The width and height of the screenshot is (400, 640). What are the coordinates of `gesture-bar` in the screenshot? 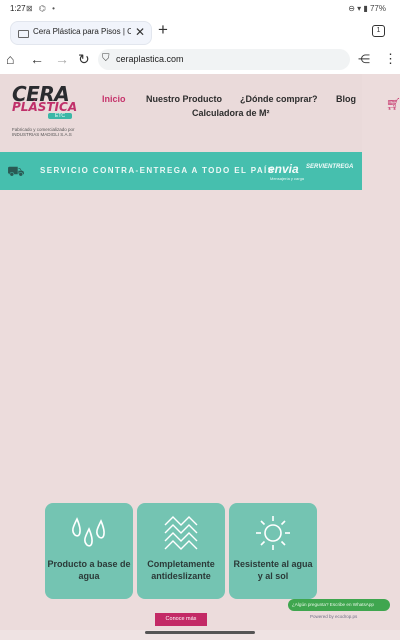 It's located at (200, 632).